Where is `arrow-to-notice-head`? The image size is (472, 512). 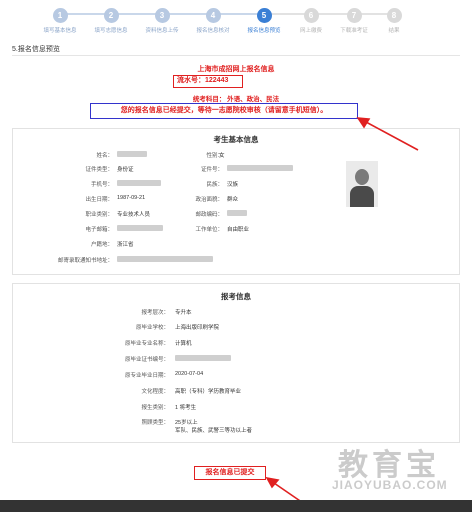
arrow-to-notice-head is located at coordinates (363, 123).